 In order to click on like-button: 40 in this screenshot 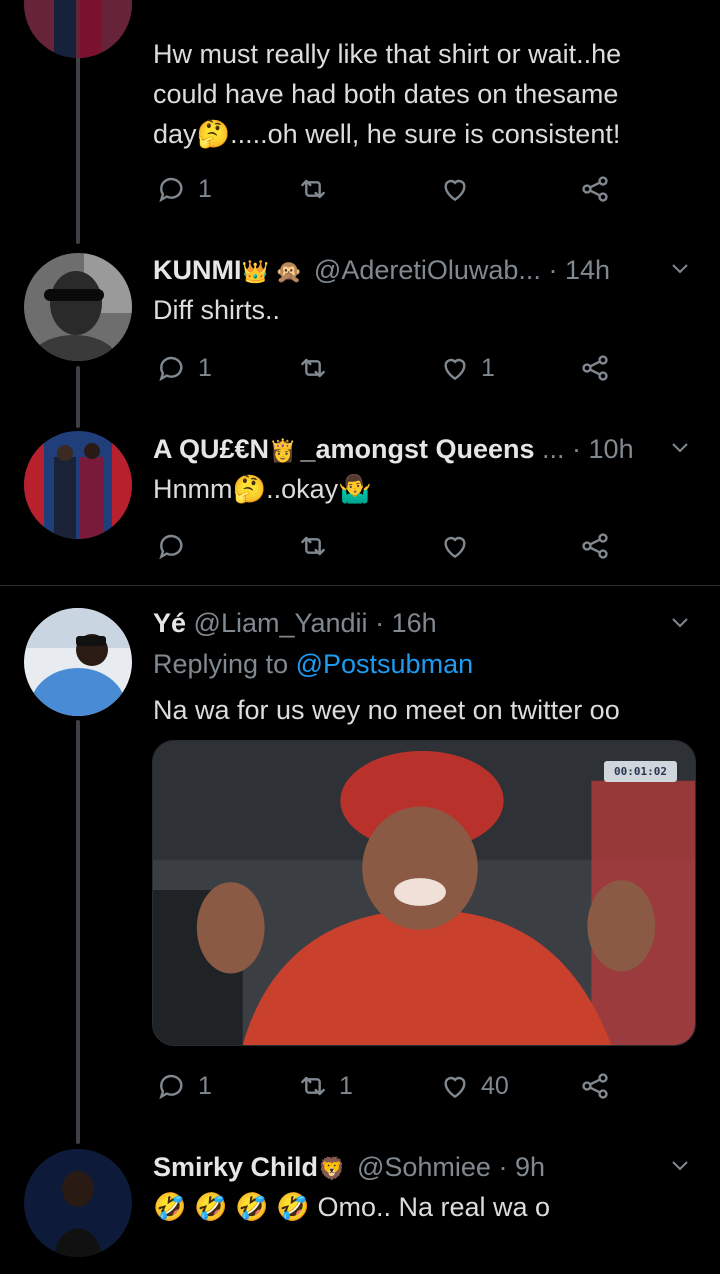, I will do `click(474, 1086)`.